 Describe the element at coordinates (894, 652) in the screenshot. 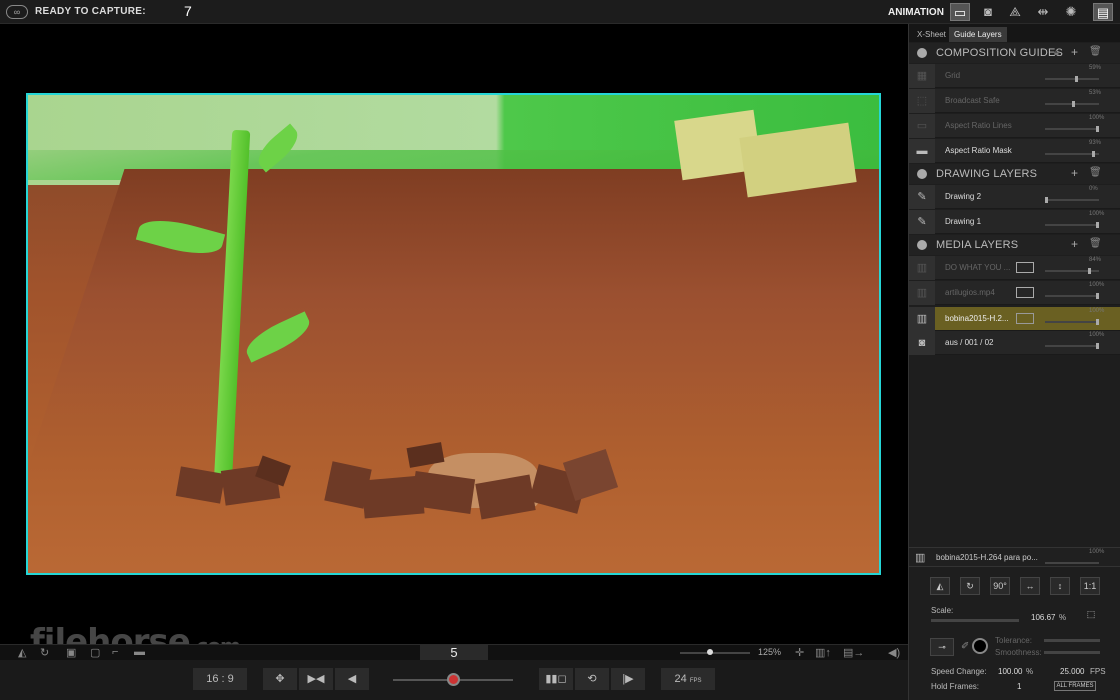

I see `speaker-icon: ◀)` at that location.